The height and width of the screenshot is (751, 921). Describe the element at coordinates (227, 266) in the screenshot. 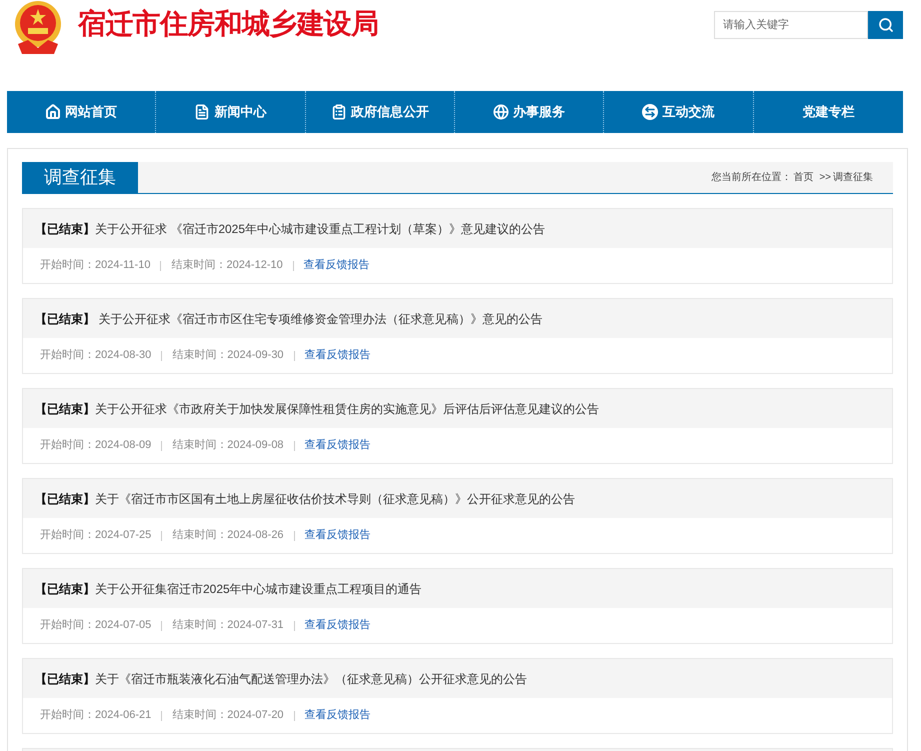

I see `end-date: 结束时间：2024-12-10` at that location.